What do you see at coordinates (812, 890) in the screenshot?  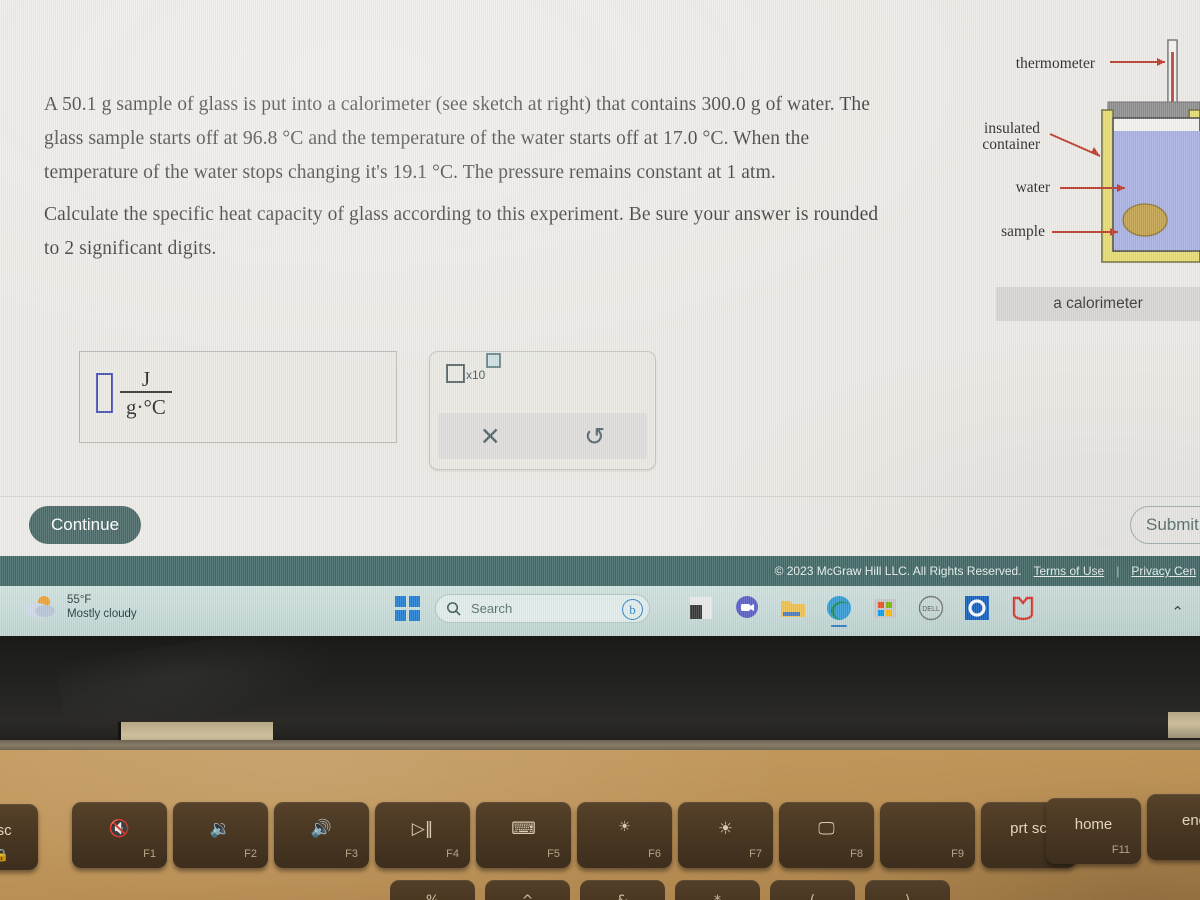 I see `key-paren-open: (` at bounding box center [812, 890].